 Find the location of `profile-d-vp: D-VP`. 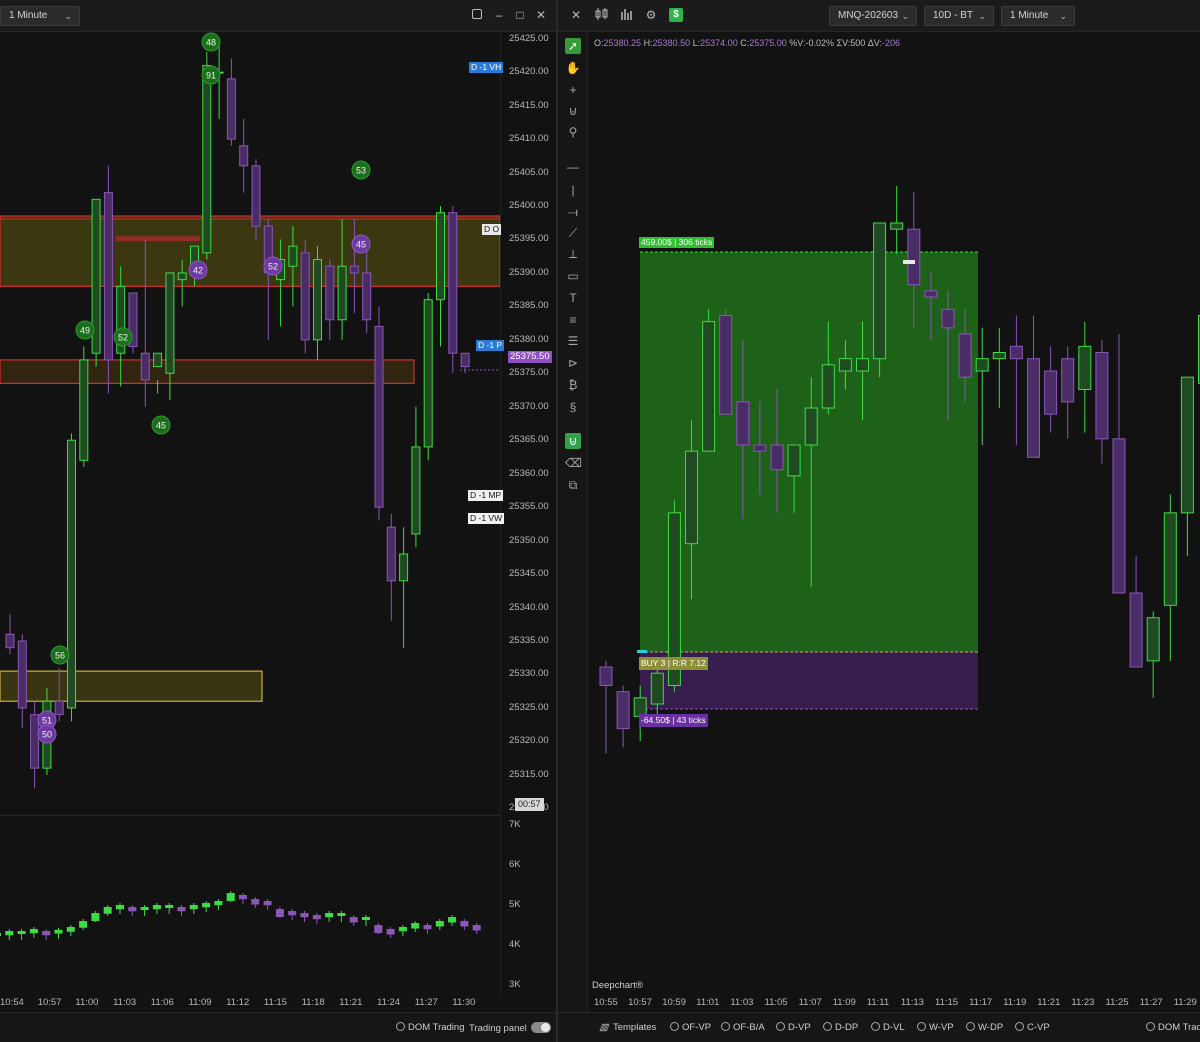

profile-d-vp: D-VP is located at coordinates (793, 1027).